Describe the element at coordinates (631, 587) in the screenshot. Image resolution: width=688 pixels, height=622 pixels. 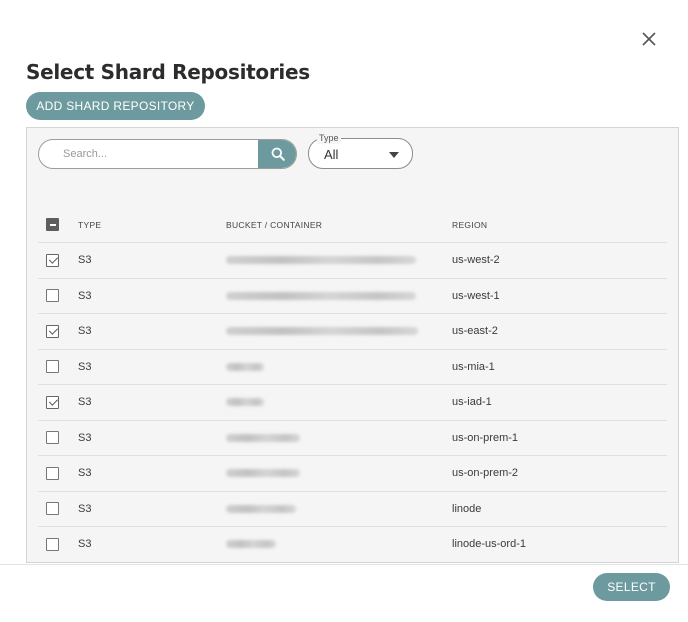
I see `select-button: SELECT` at that location.